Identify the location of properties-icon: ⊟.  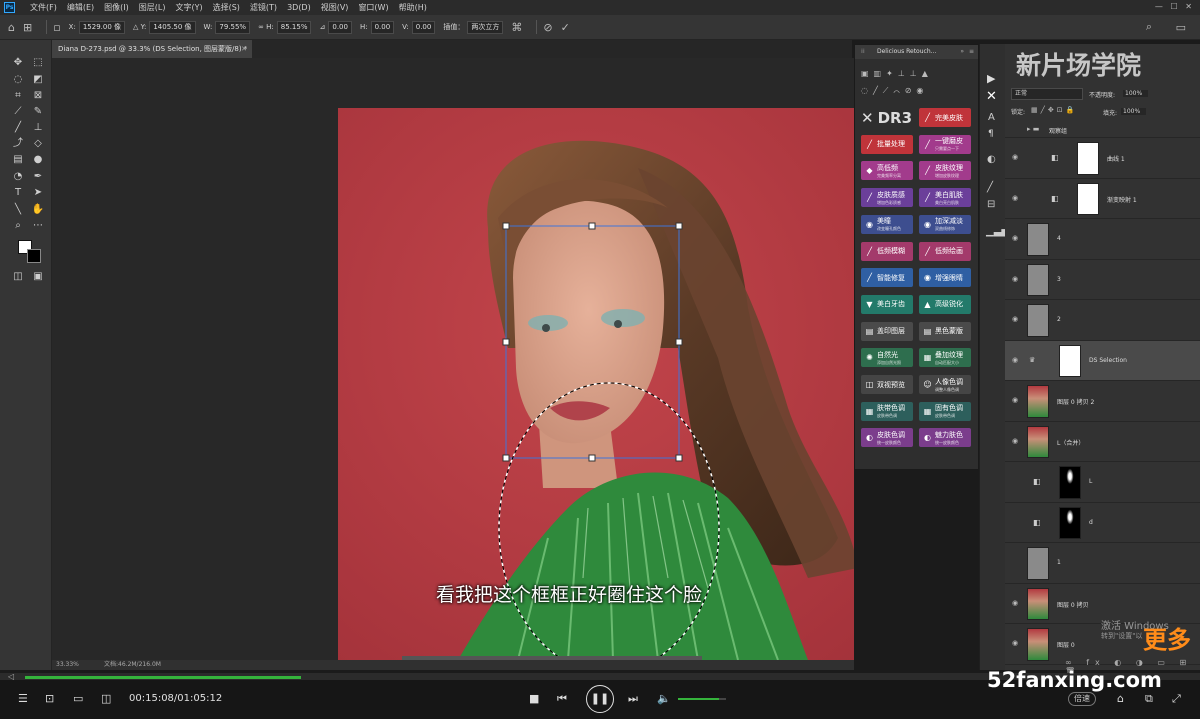
(991, 204).